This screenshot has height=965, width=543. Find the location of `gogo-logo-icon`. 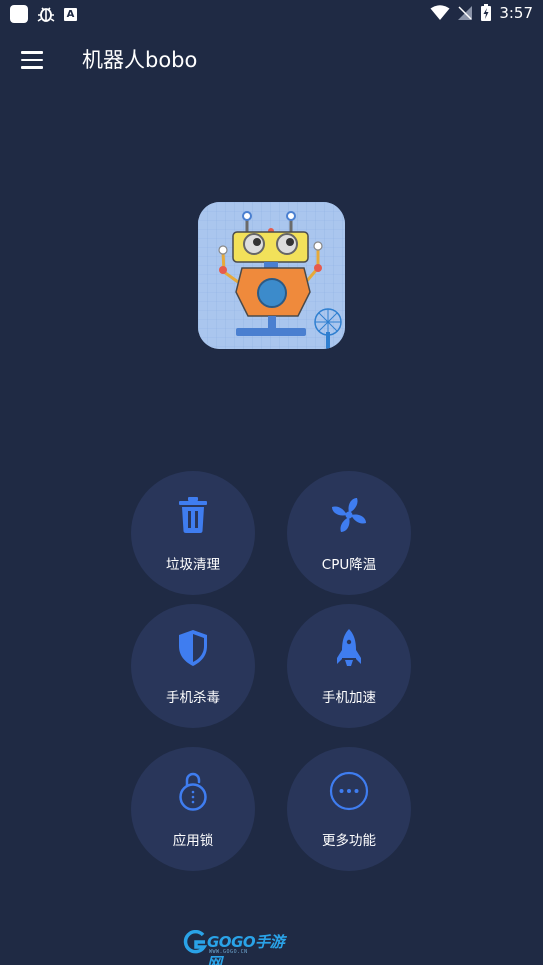

gogo-logo-icon is located at coordinates (195, 942).